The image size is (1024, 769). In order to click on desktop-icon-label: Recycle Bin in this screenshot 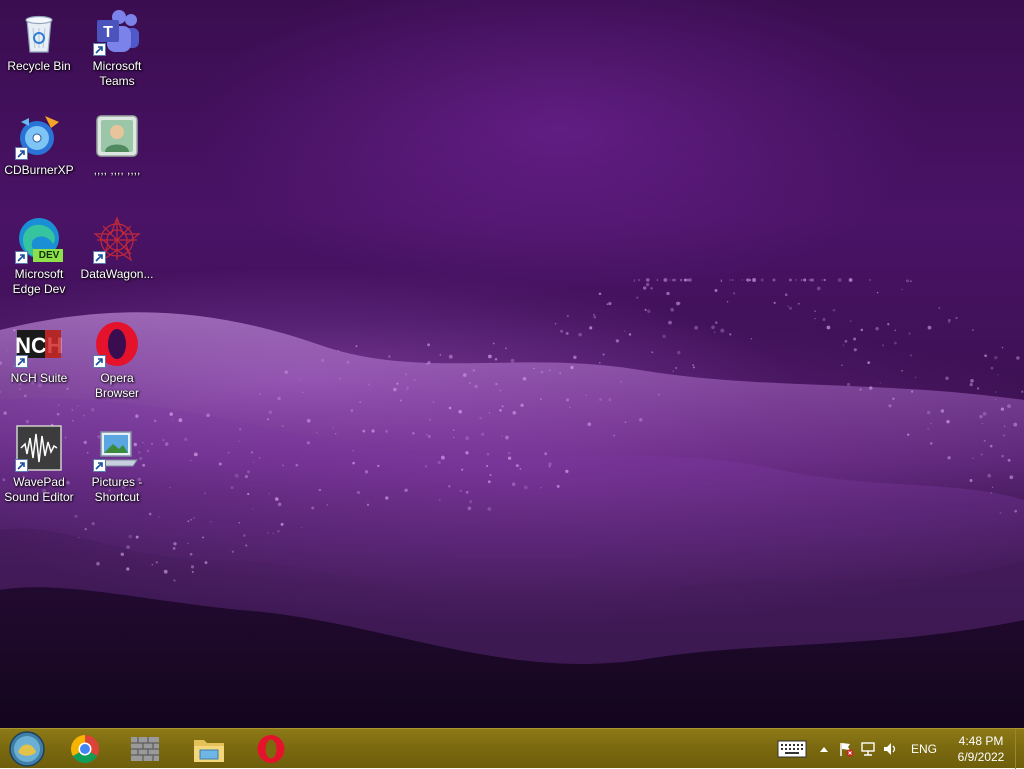, I will do `click(39, 66)`.